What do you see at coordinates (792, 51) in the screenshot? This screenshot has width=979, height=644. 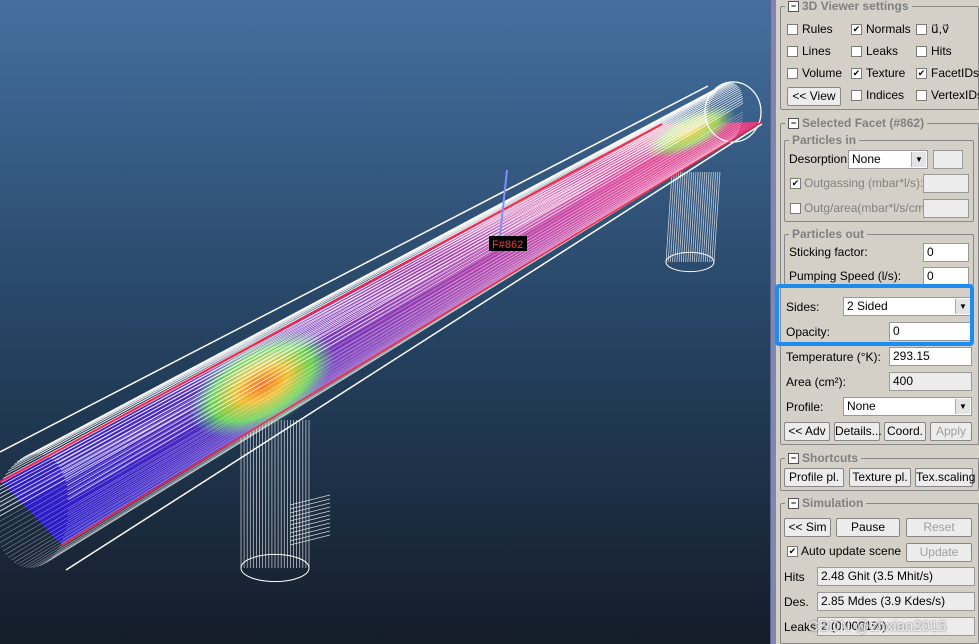 I see `checkbox-lines` at bounding box center [792, 51].